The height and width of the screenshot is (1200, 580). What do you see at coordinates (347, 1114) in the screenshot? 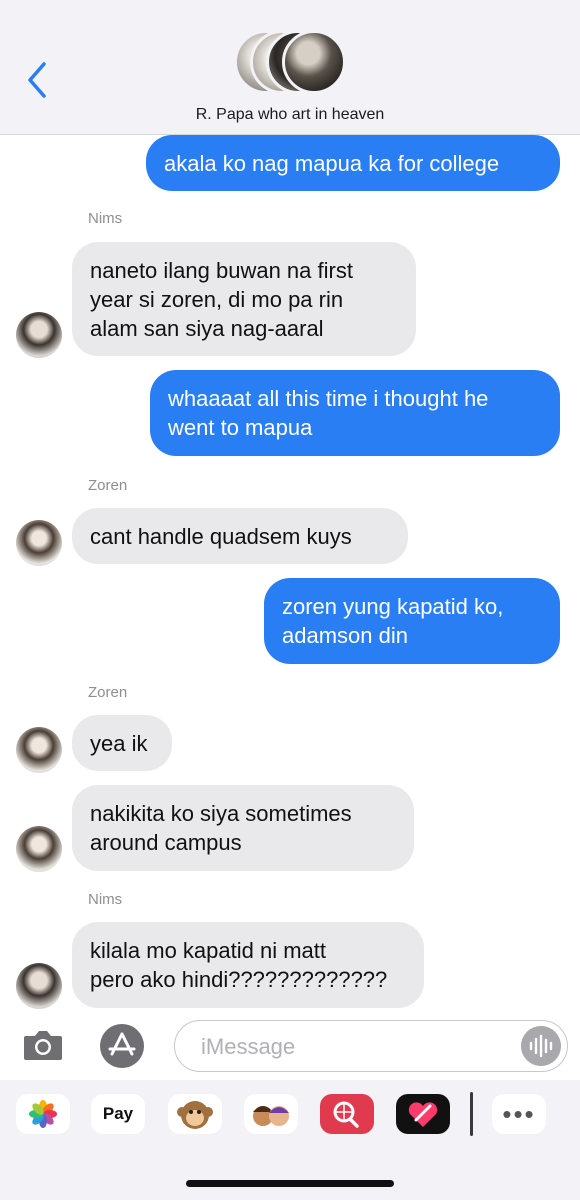
I see `search-images-icon` at bounding box center [347, 1114].